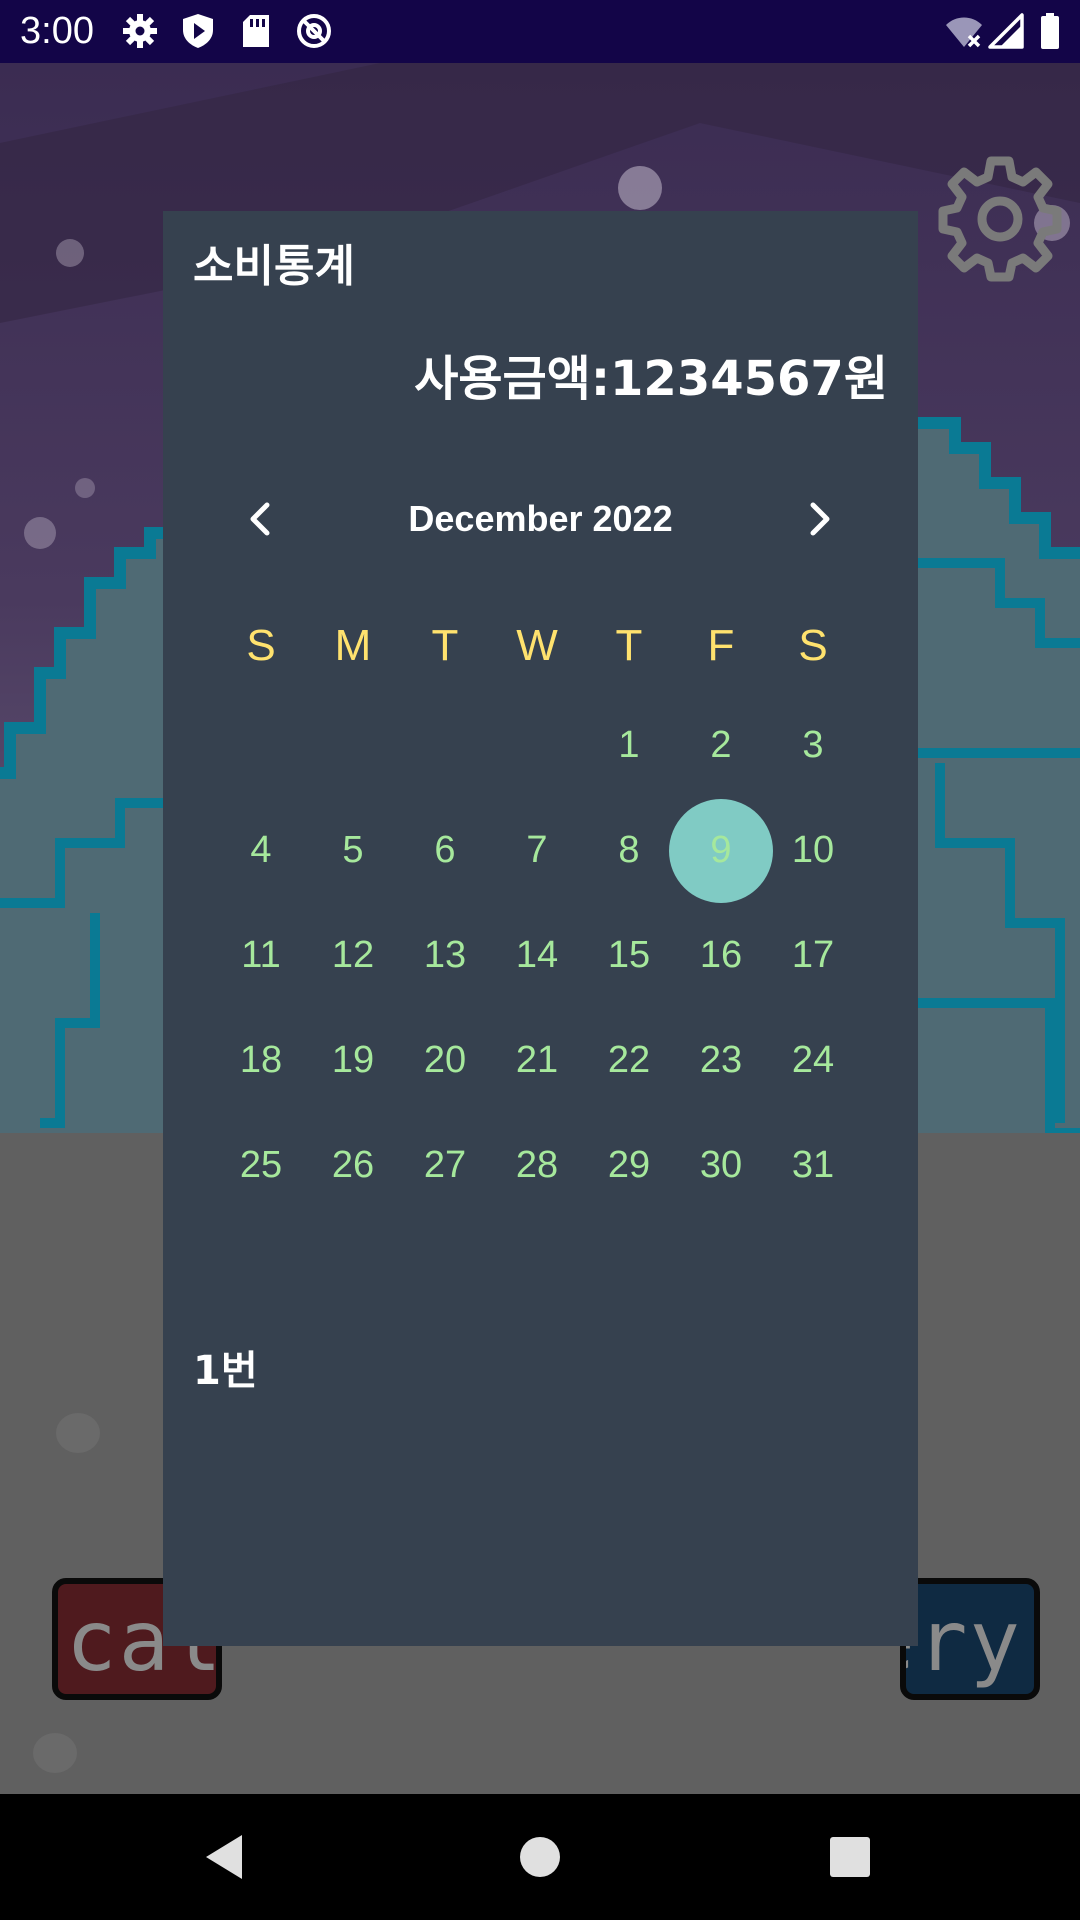 The height and width of the screenshot is (1920, 1080). Describe the element at coordinates (353, 645) in the screenshot. I see `weekday-label: M` at that location.